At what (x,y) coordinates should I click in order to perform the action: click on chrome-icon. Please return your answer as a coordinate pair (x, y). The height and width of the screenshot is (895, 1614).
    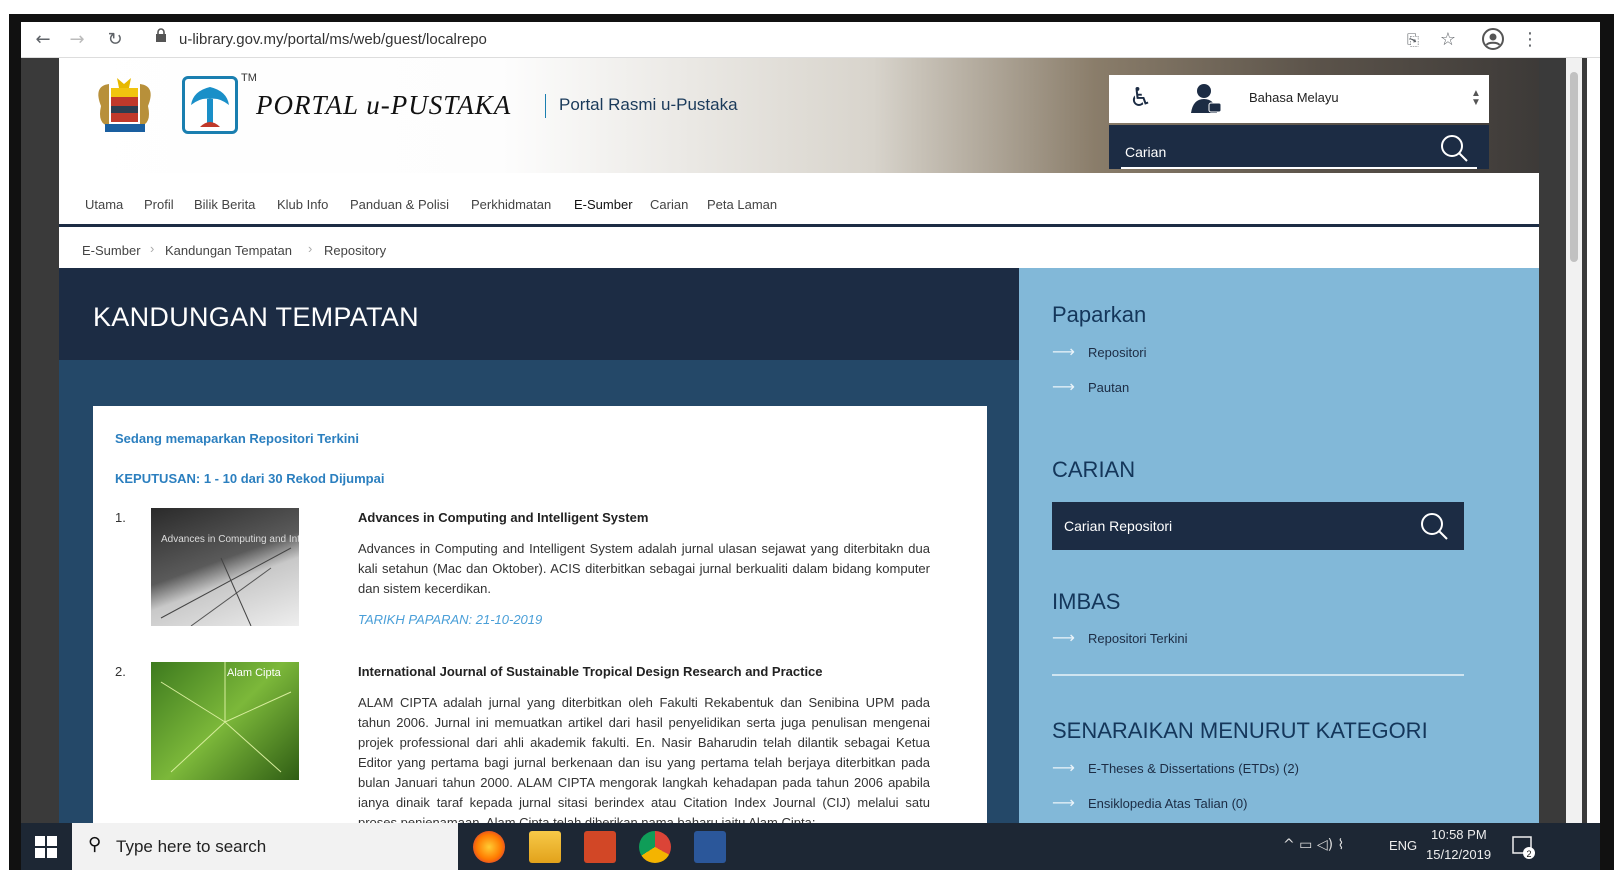
    Looking at the image, I should click on (655, 847).